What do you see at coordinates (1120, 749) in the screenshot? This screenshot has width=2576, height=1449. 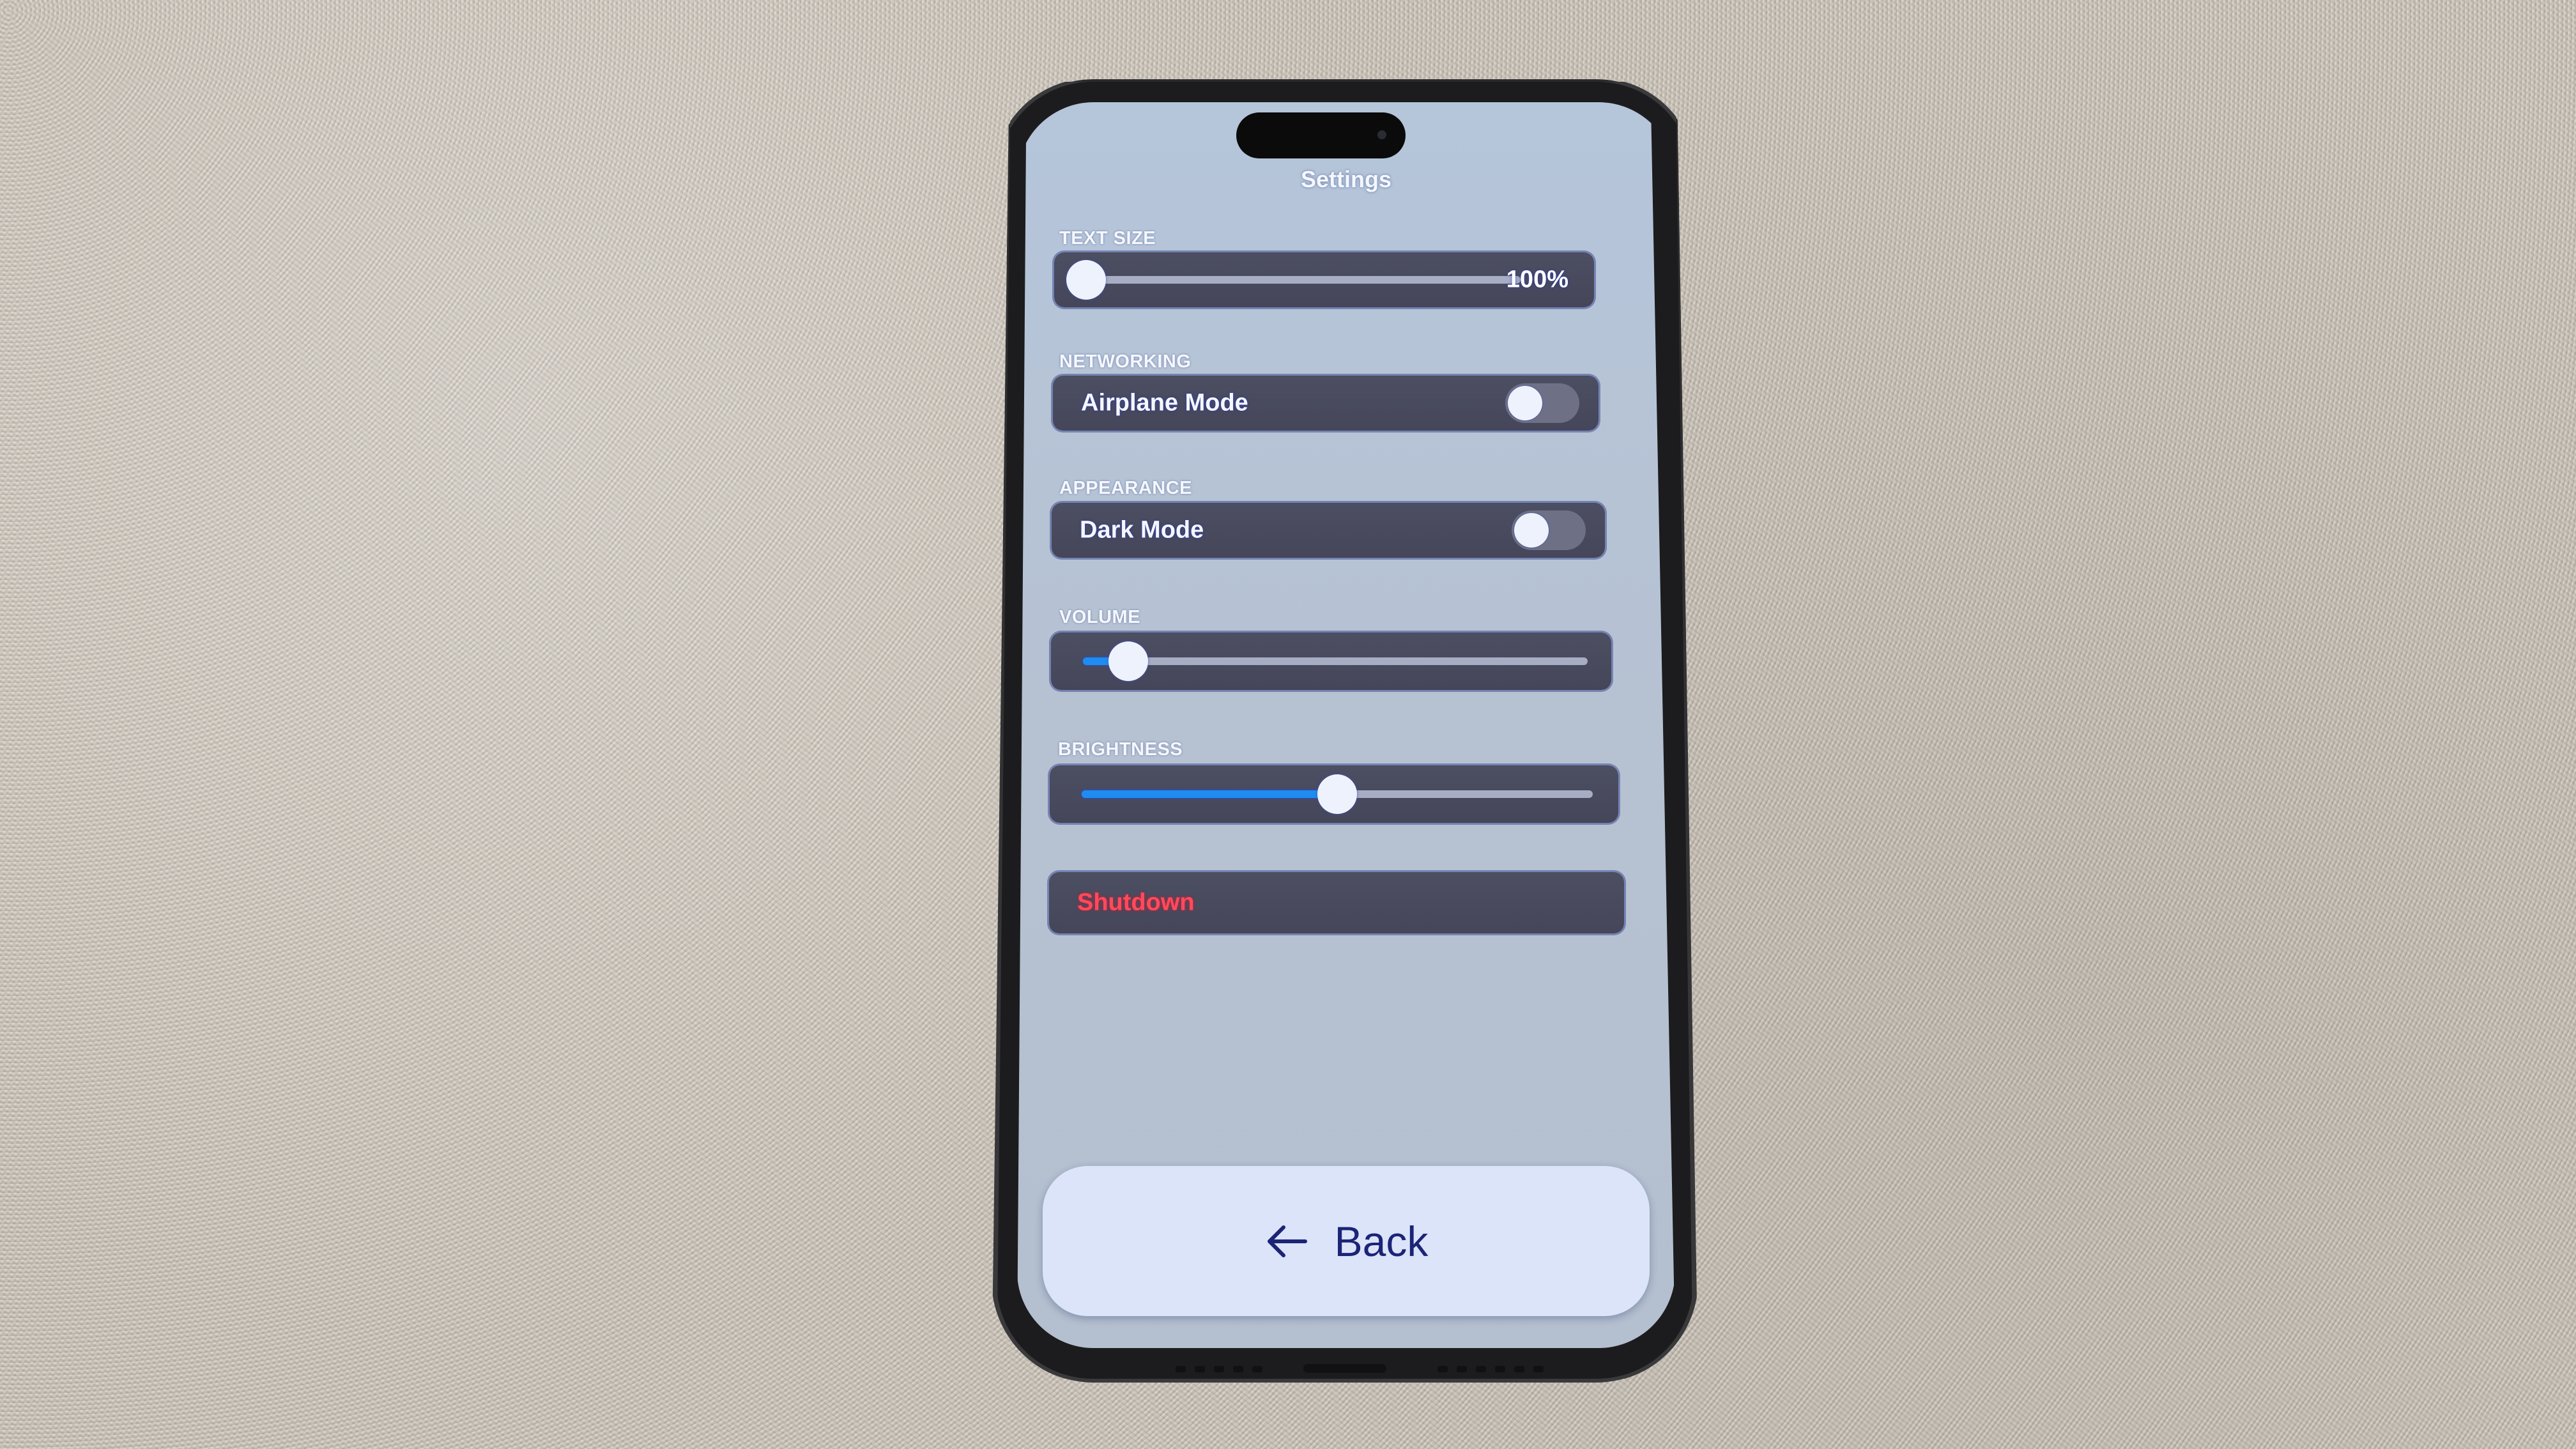 I see `section-label-brightness: BRIGHTNESS` at bounding box center [1120, 749].